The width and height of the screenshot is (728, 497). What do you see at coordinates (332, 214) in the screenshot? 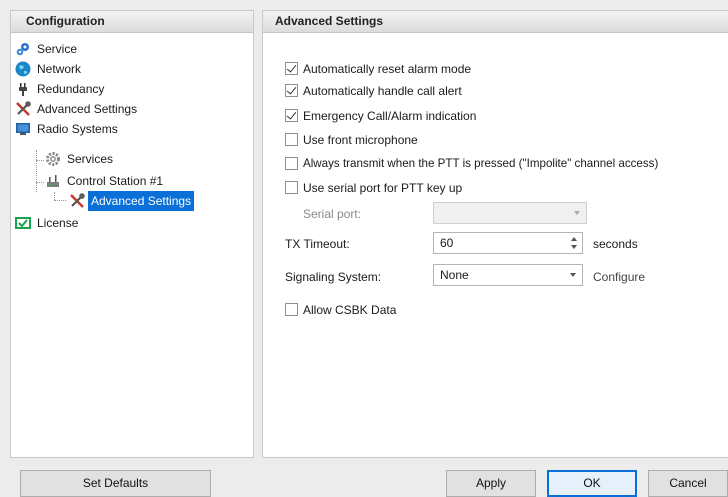
I see `serial-port-label: Serial port:` at bounding box center [332, 214].